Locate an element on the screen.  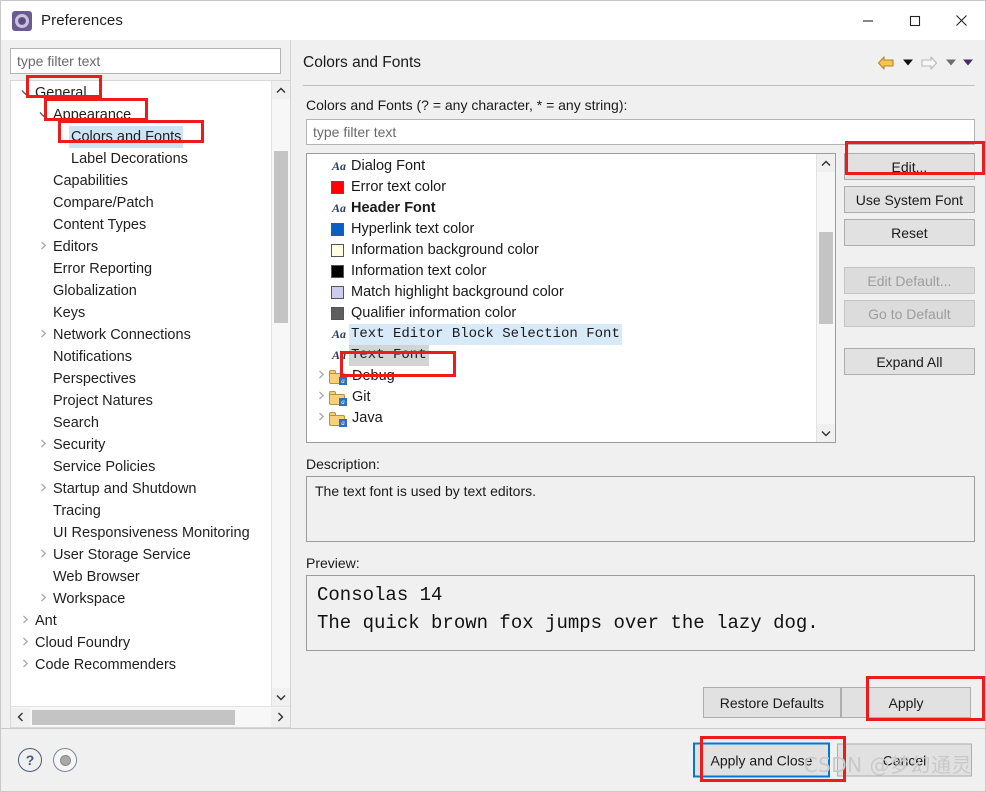
reset-button: Reset is located at coordinates (909, 232).